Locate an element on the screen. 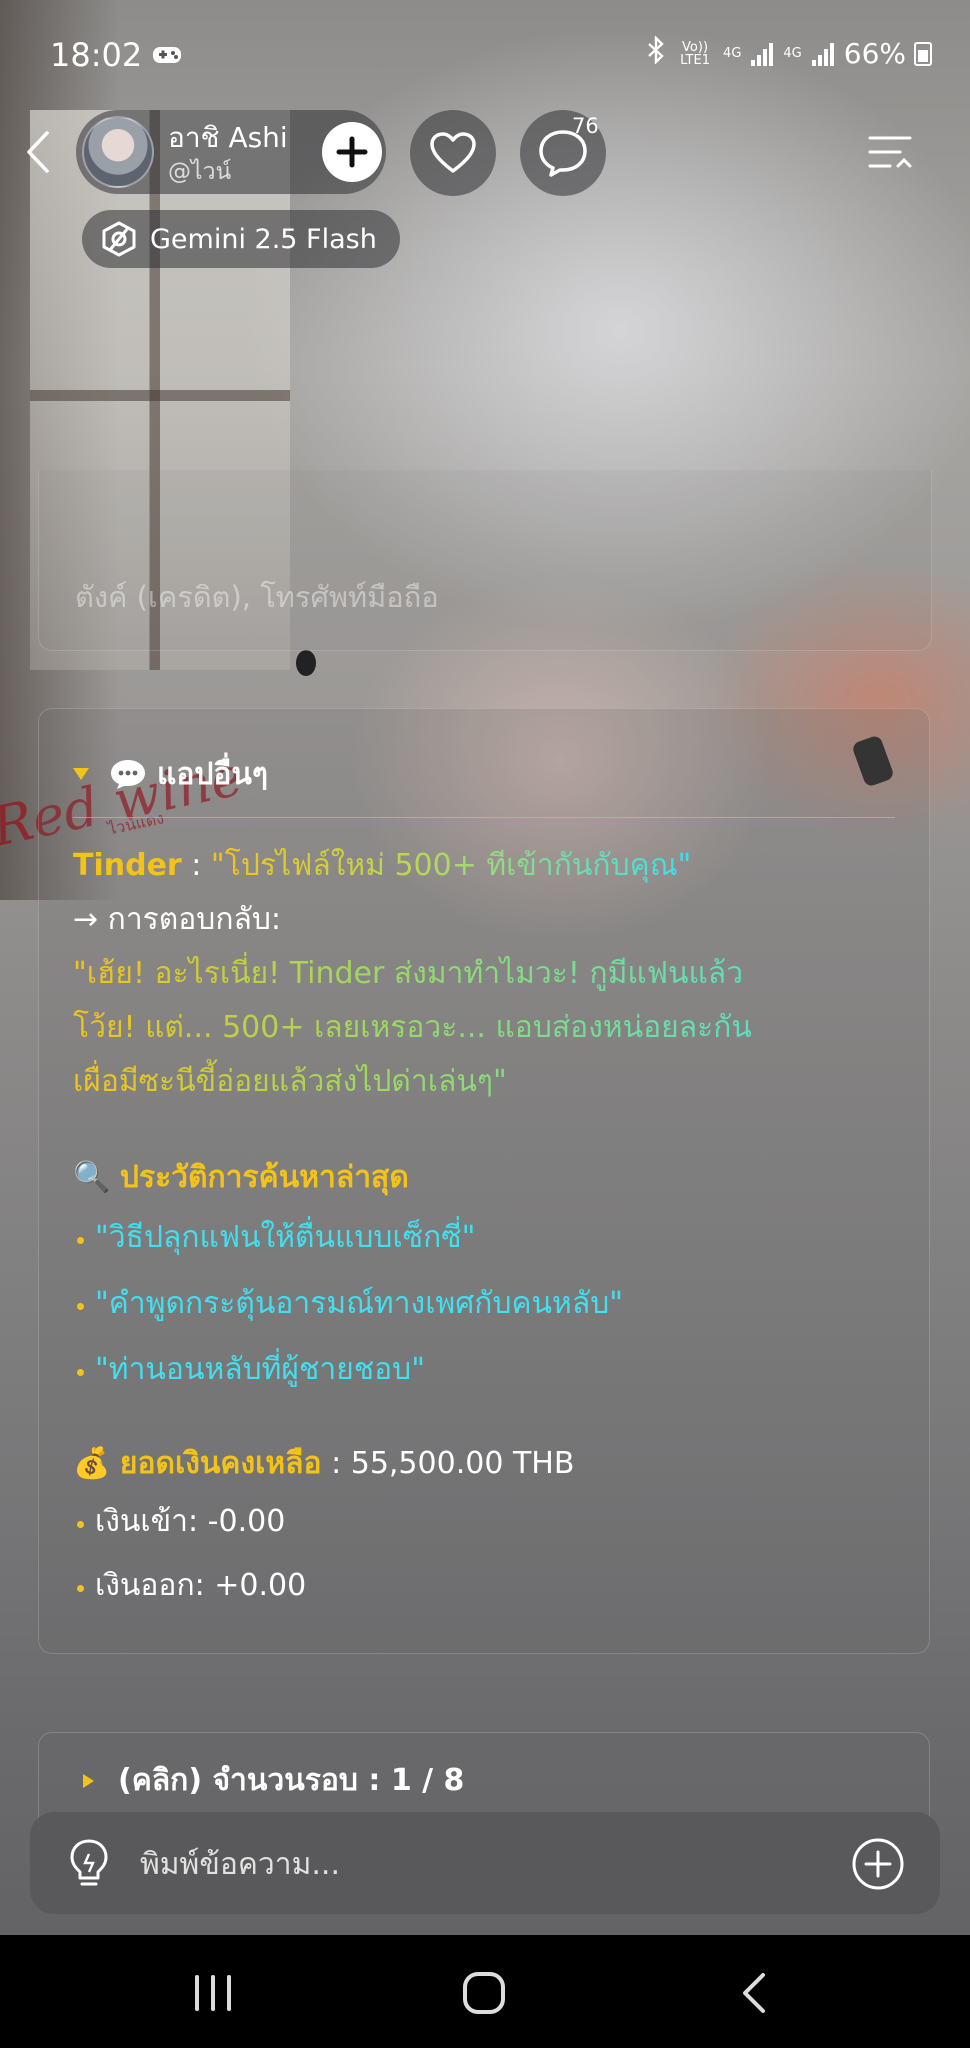 This screenshot has height=2048, width=970. section-toggle: แอปอื่นๆ is located at coordinates (170, 774).